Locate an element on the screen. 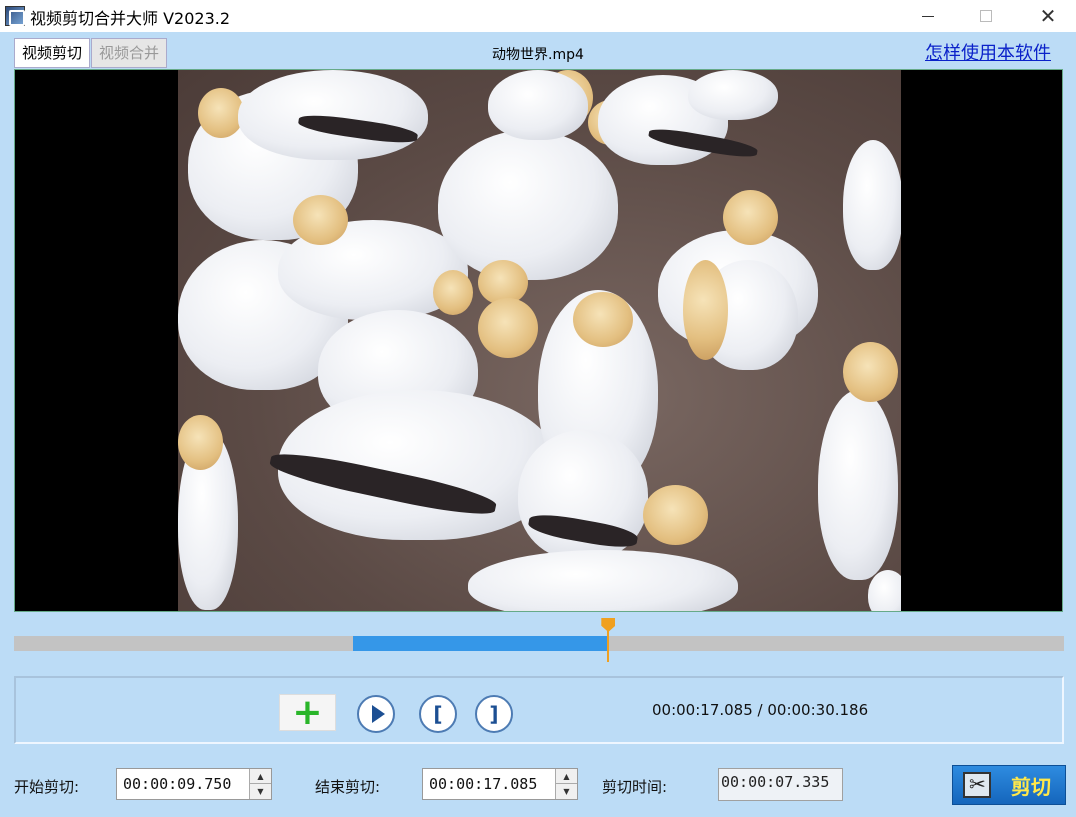  playhead-line is located at coordinates (608, 646).